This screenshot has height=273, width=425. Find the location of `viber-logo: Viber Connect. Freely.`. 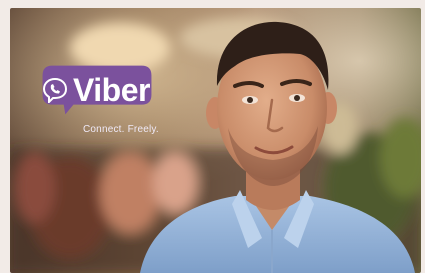

viber-logo: Viber Connect. Freely. is located at coordinates (97, 99).